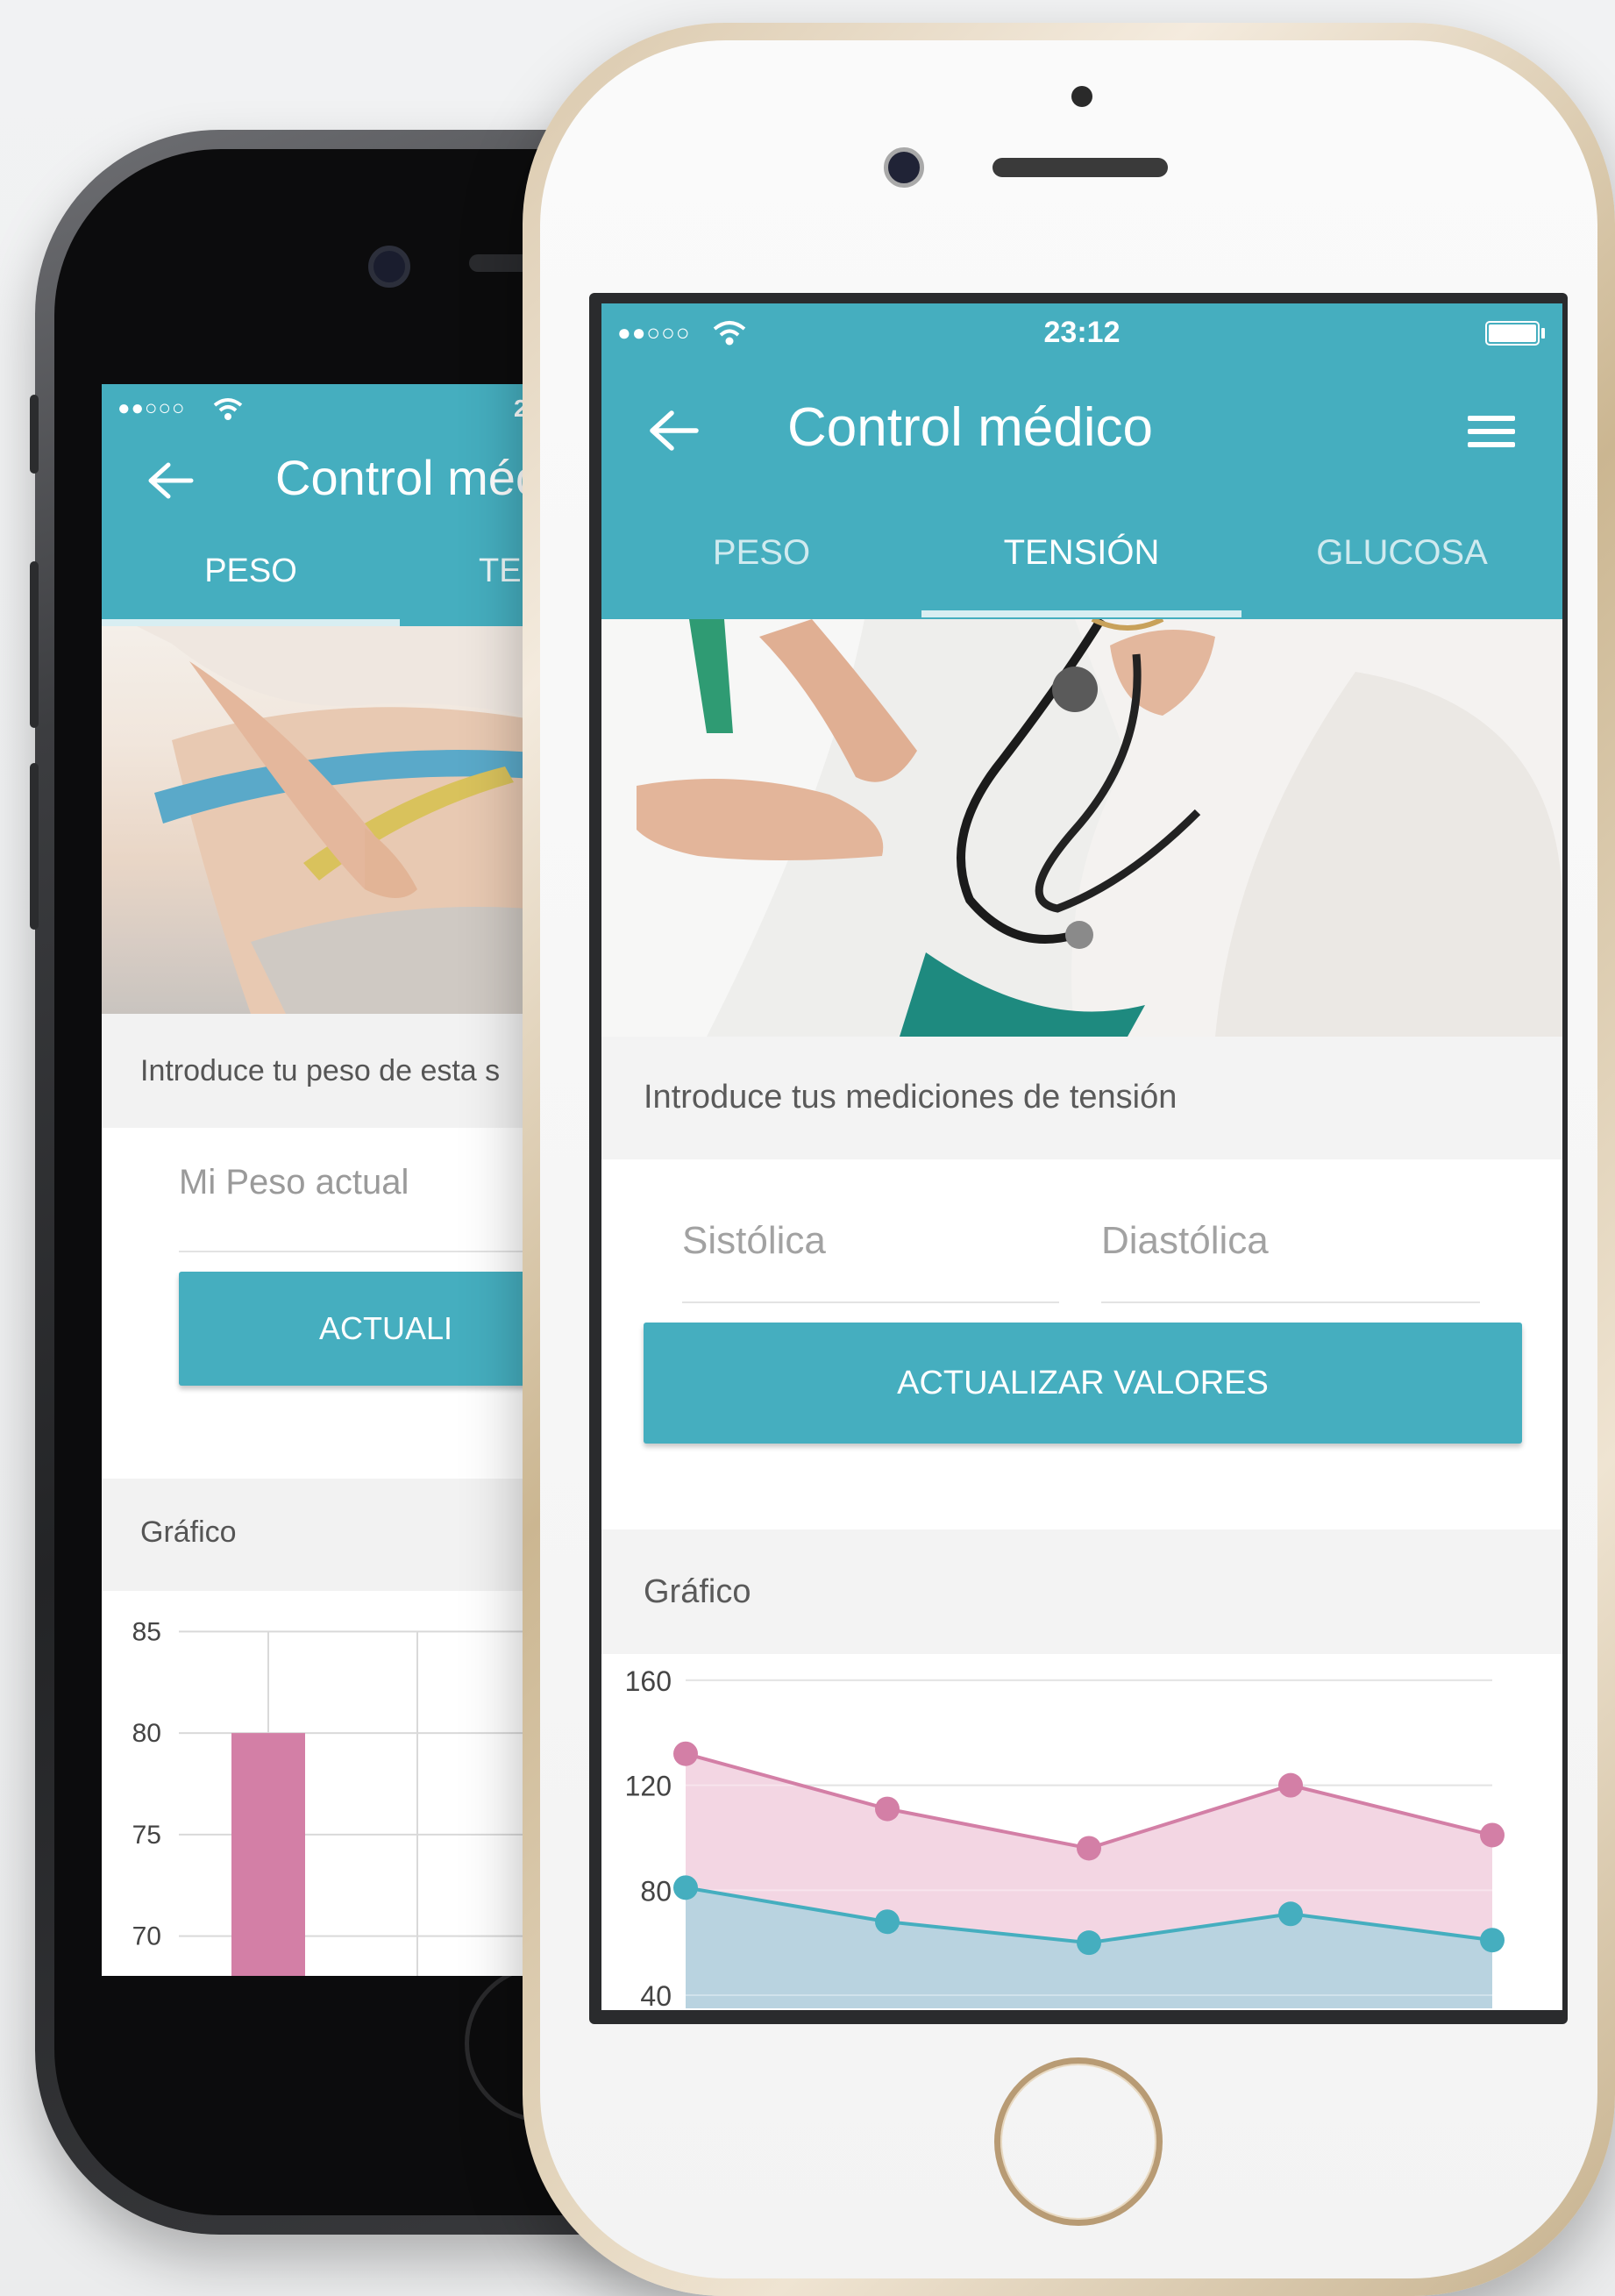  What do you see at coordinates (1290, 1302) in the screenshot?
I see `diastolic-input-underline` at bounding box center [1290, 1302].